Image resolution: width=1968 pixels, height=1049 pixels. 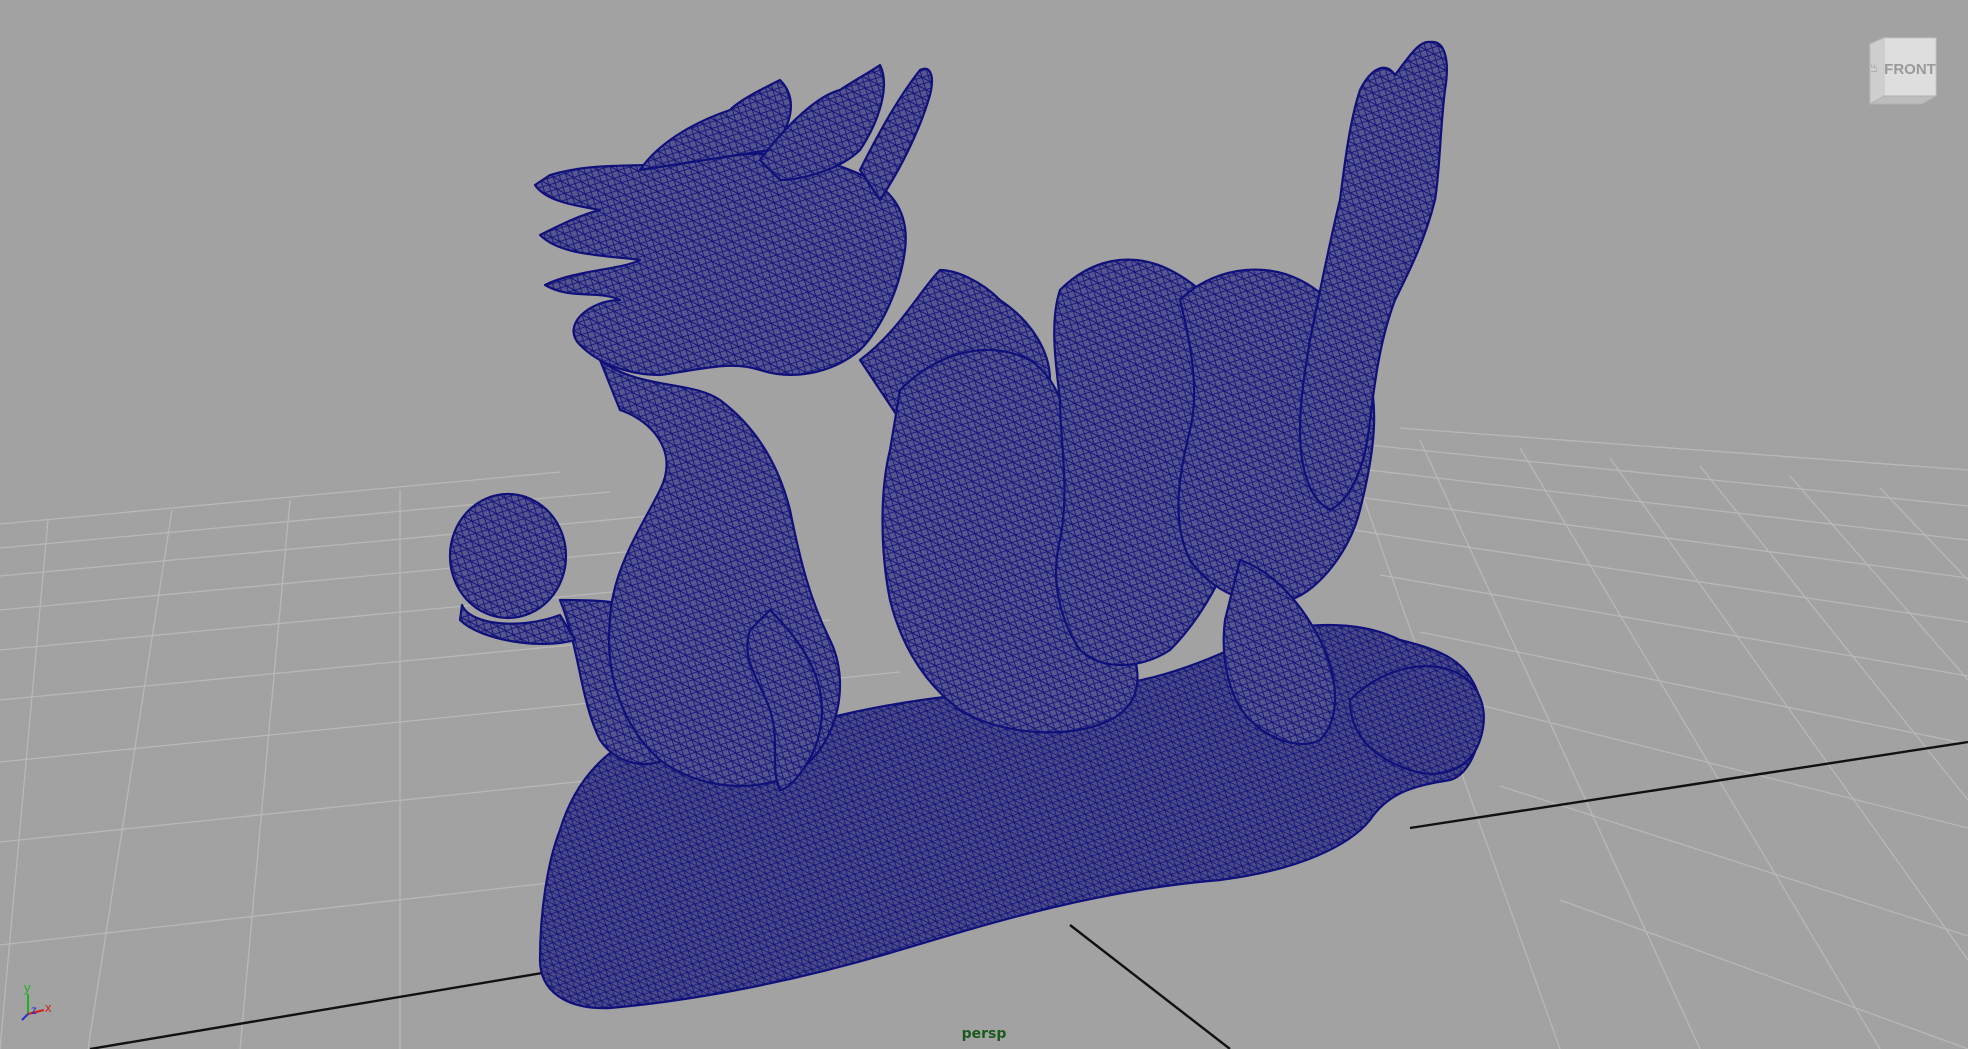 I want to click on view-cube-icon: FRONT LF, so click(x=1902, y=72).